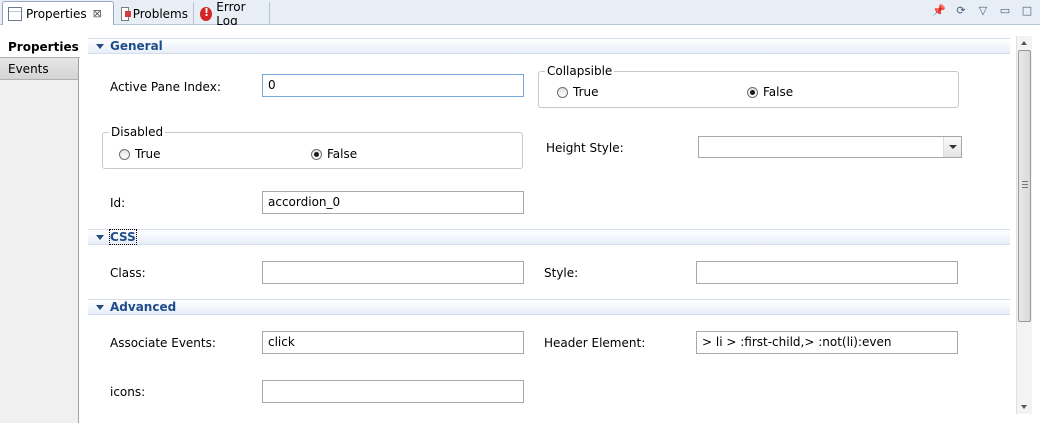 This screenshot has height=423, width=1040. I want to click on collapsible-group: Collapsible True False, so click(748, 86).